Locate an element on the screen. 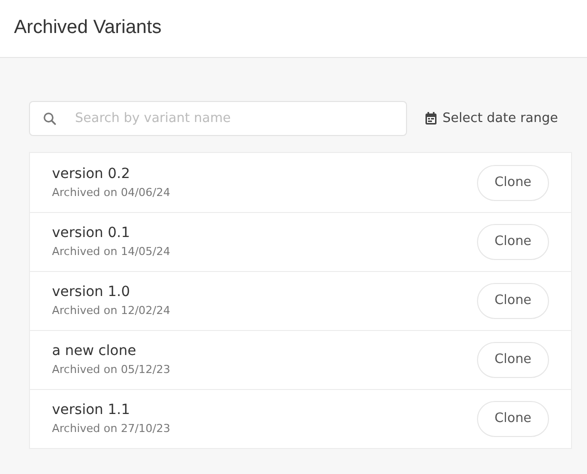 The height and width of the screenshot is (474, 587). variant-name: version 0.1 is located at coordinates (91, 233).